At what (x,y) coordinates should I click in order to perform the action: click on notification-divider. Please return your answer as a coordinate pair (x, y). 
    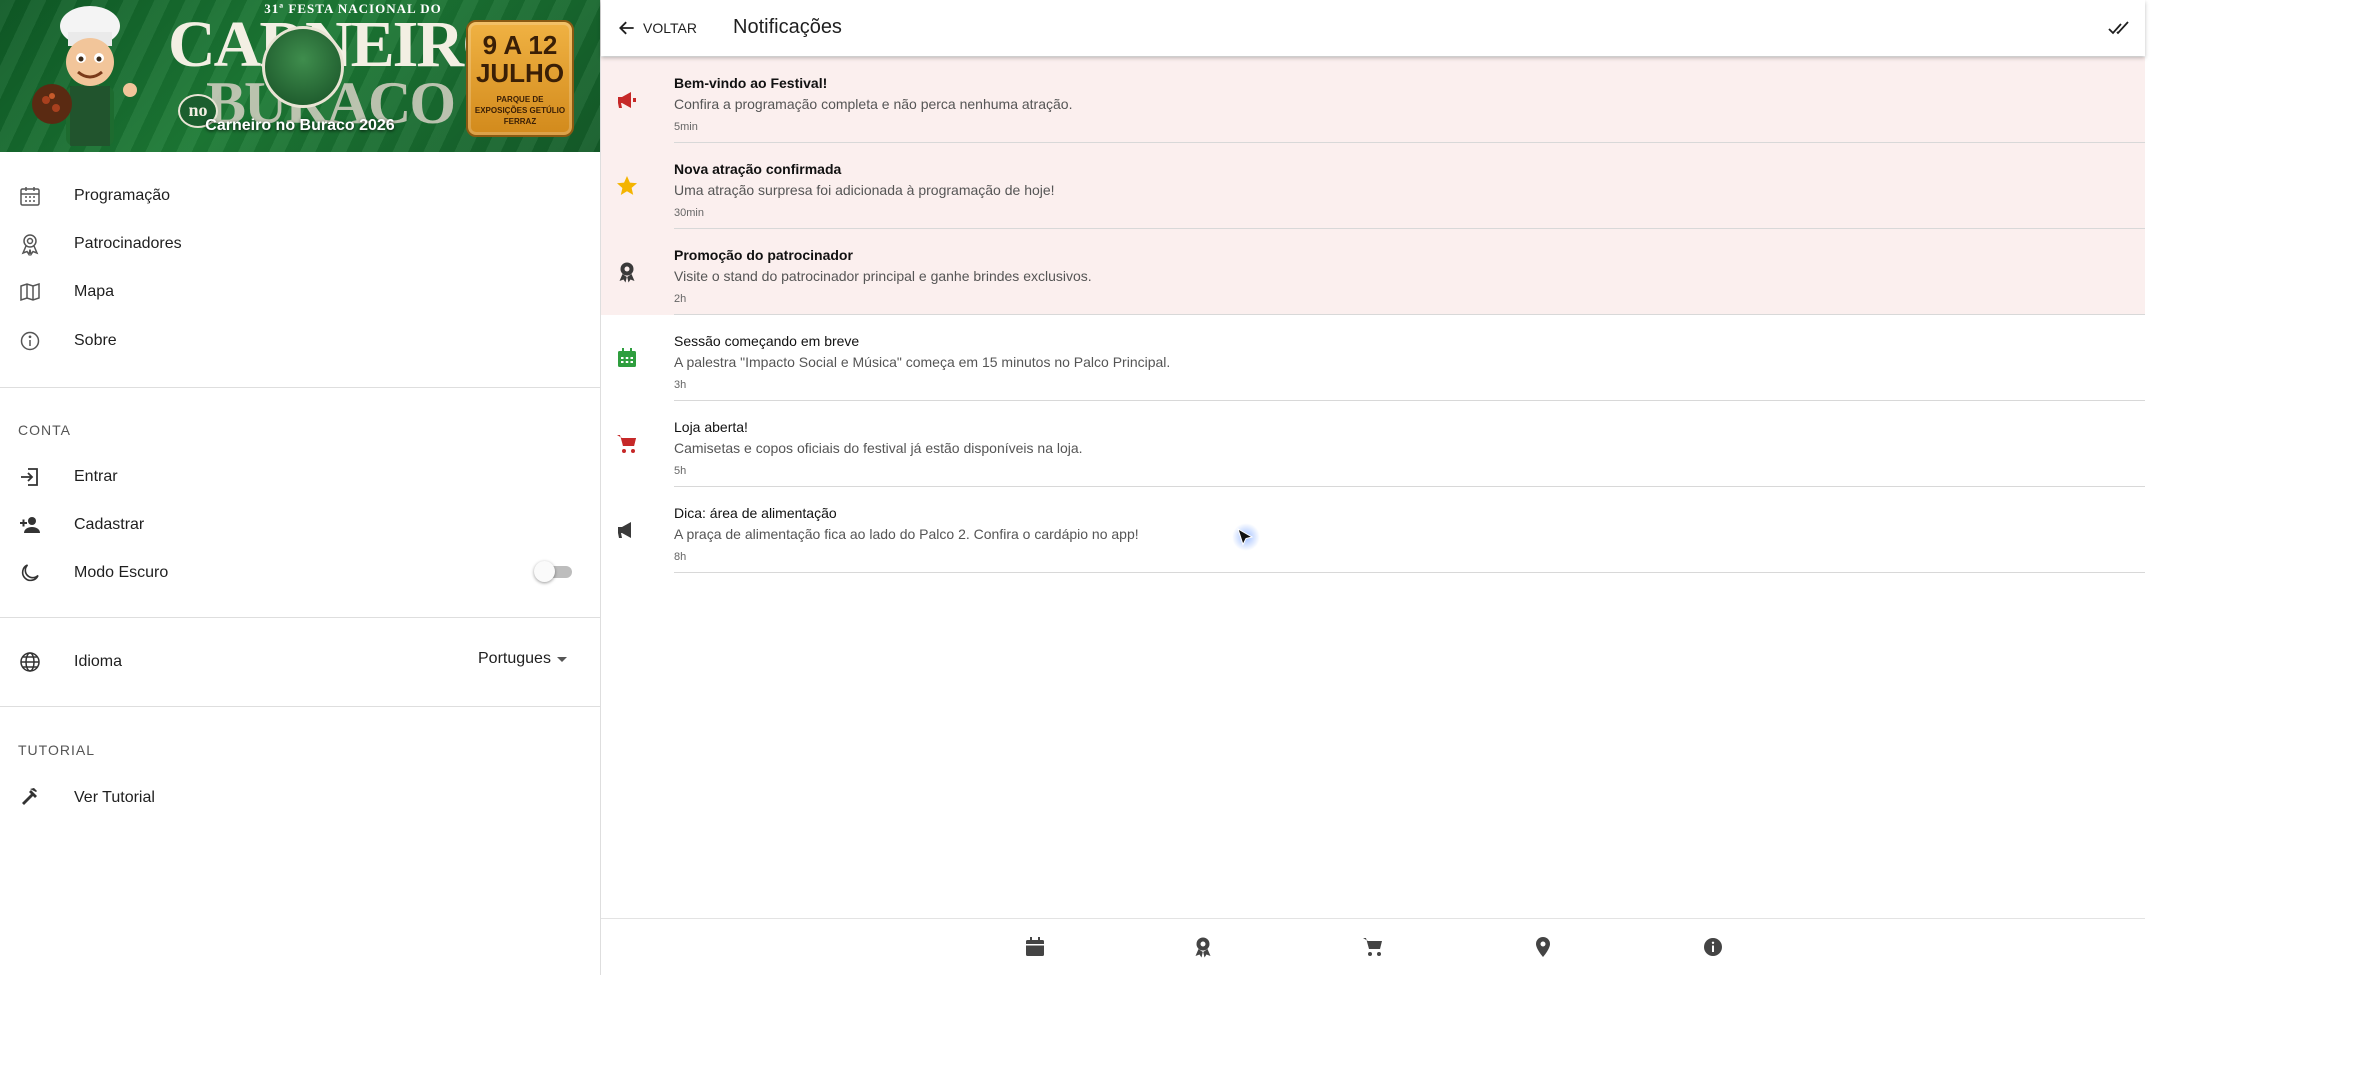
    Looking at the image, I should click on (1409, 572).